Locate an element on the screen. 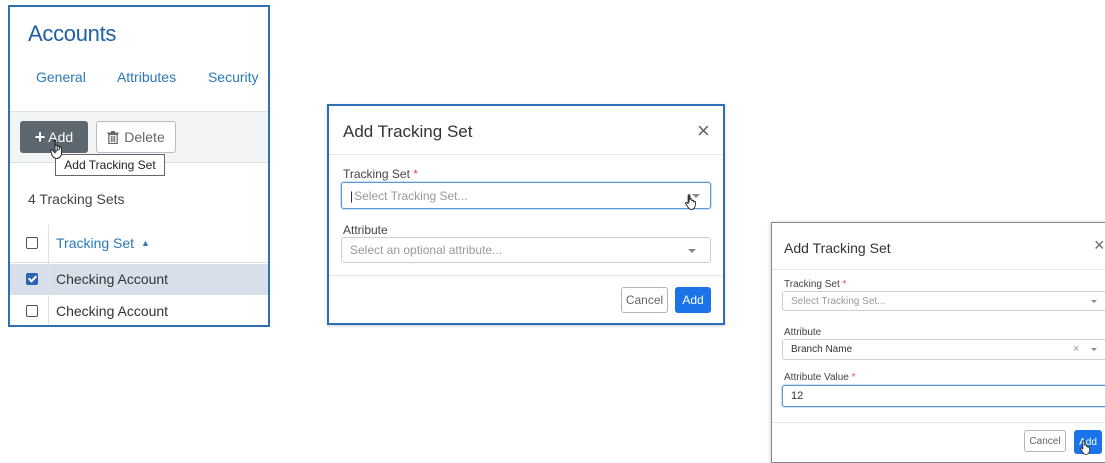  tab-general: General is located at coordinates (61, 77).